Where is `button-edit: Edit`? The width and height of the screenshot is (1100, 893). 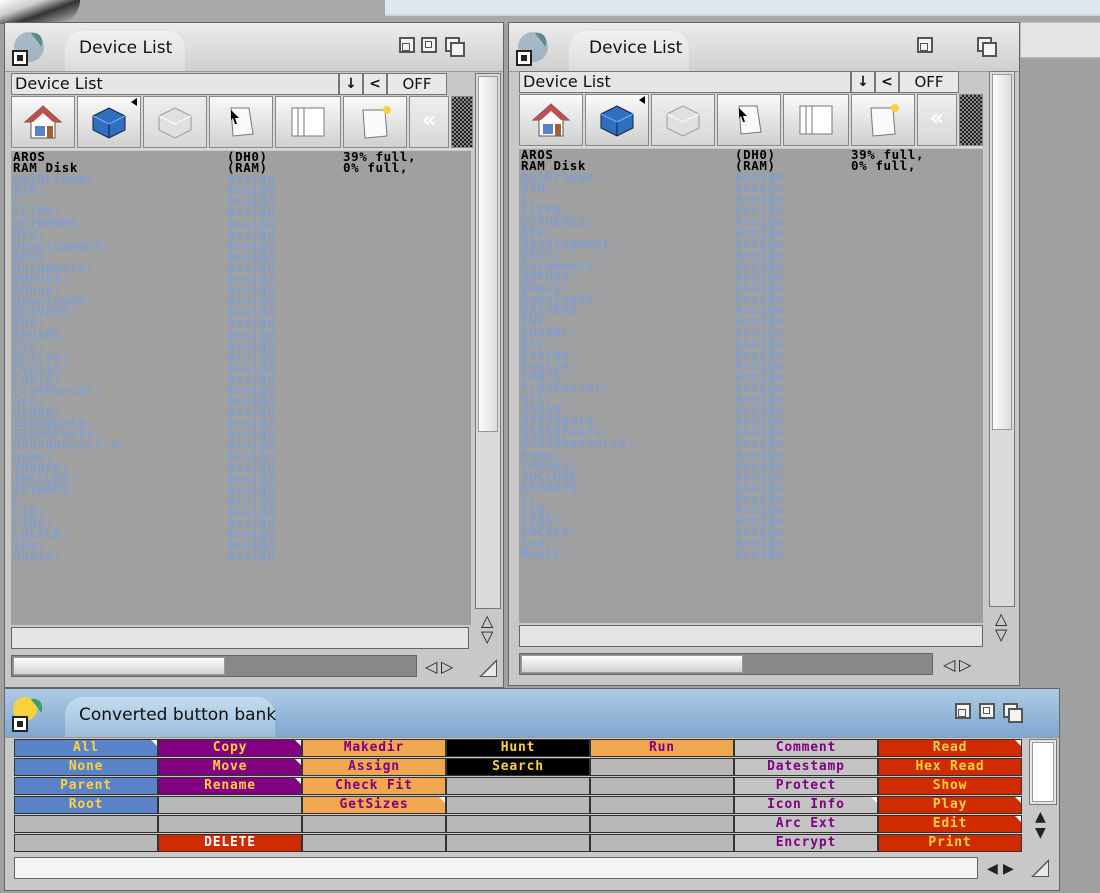
button-edit: Edit is located at coordinates (950, 824).